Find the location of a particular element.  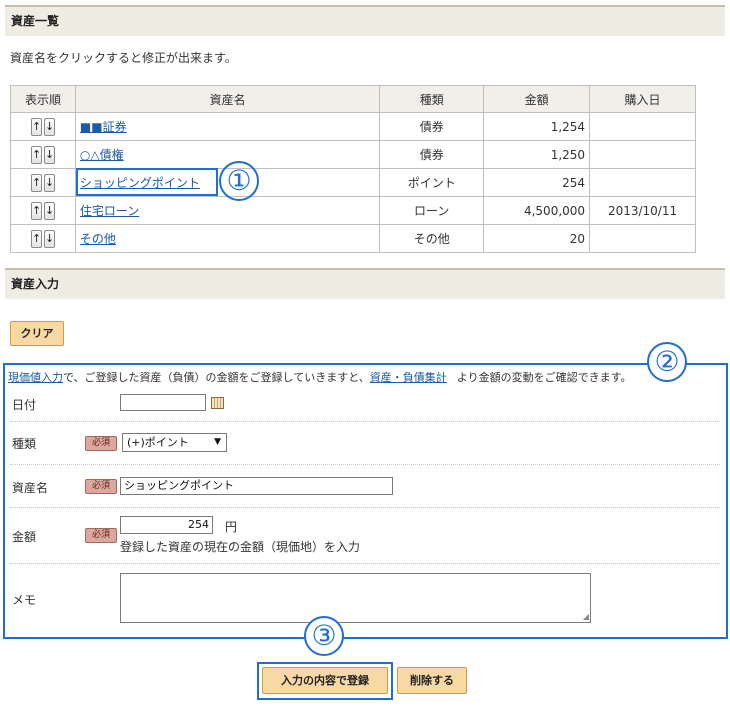

asset-name-link: その他 is located at coordinates (98, 239).